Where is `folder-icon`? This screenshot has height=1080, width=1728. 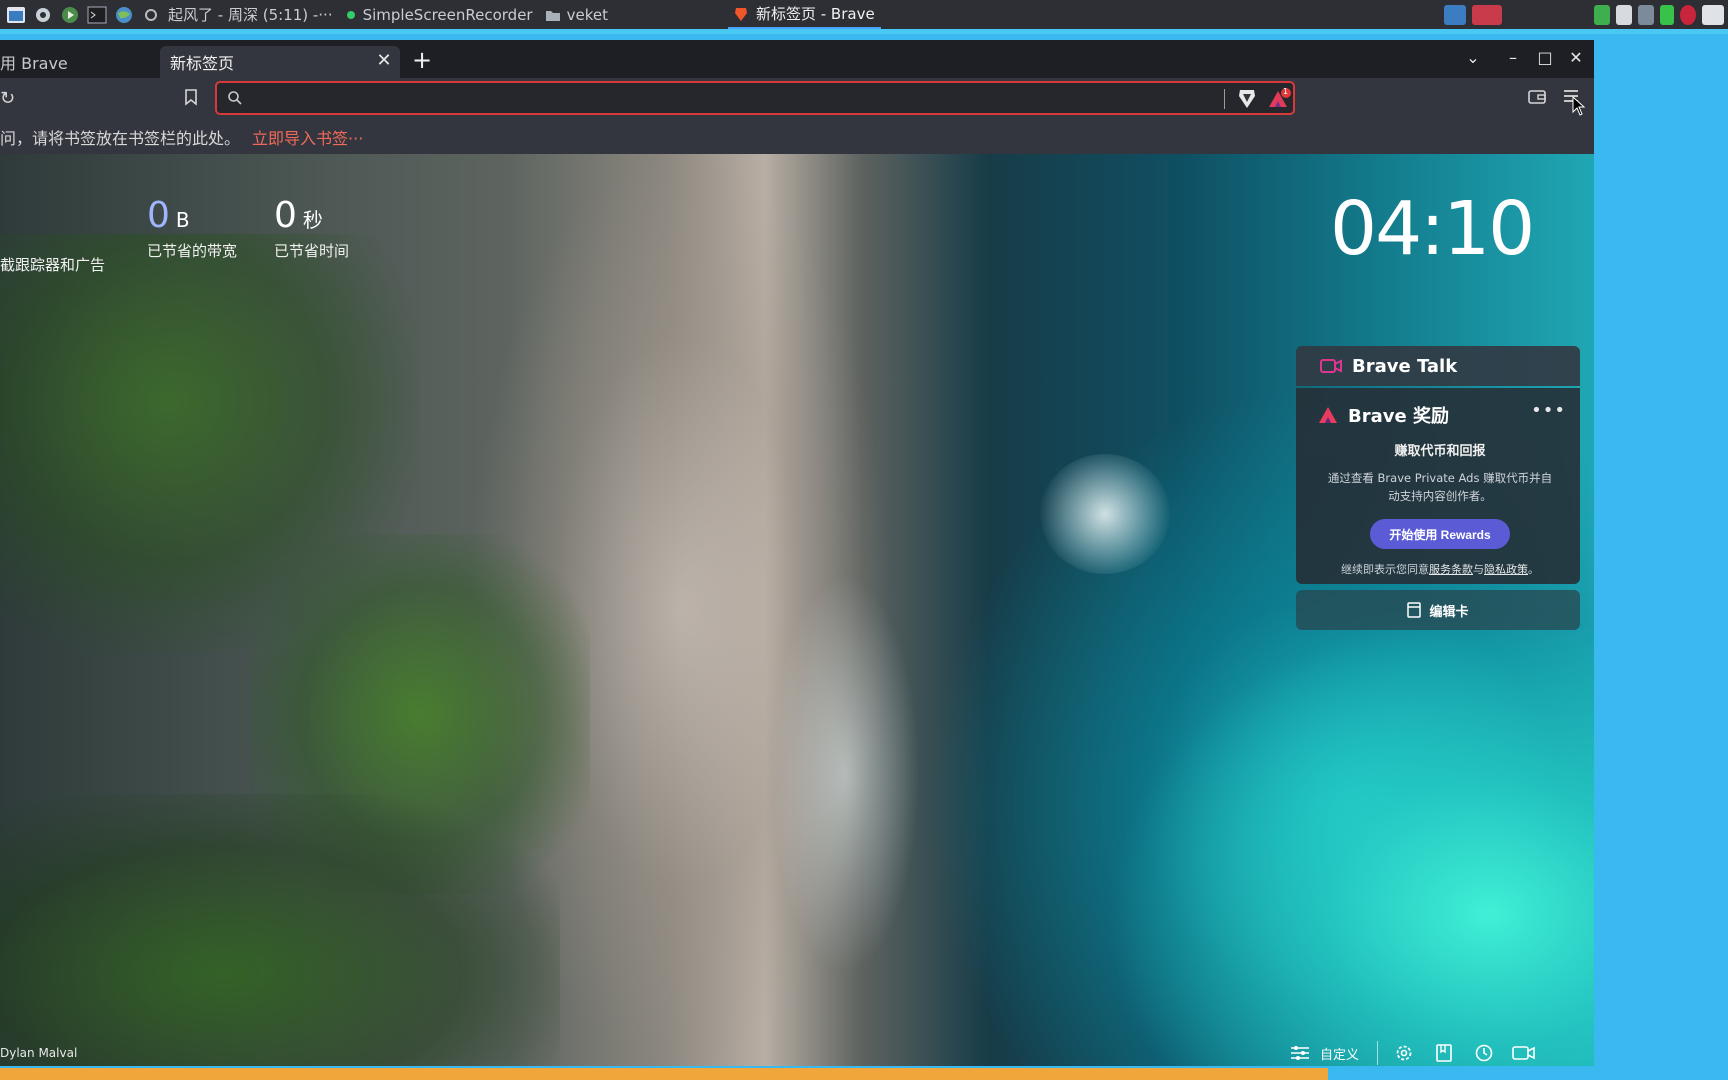
folder-icon is located at coordinates (552, 15).